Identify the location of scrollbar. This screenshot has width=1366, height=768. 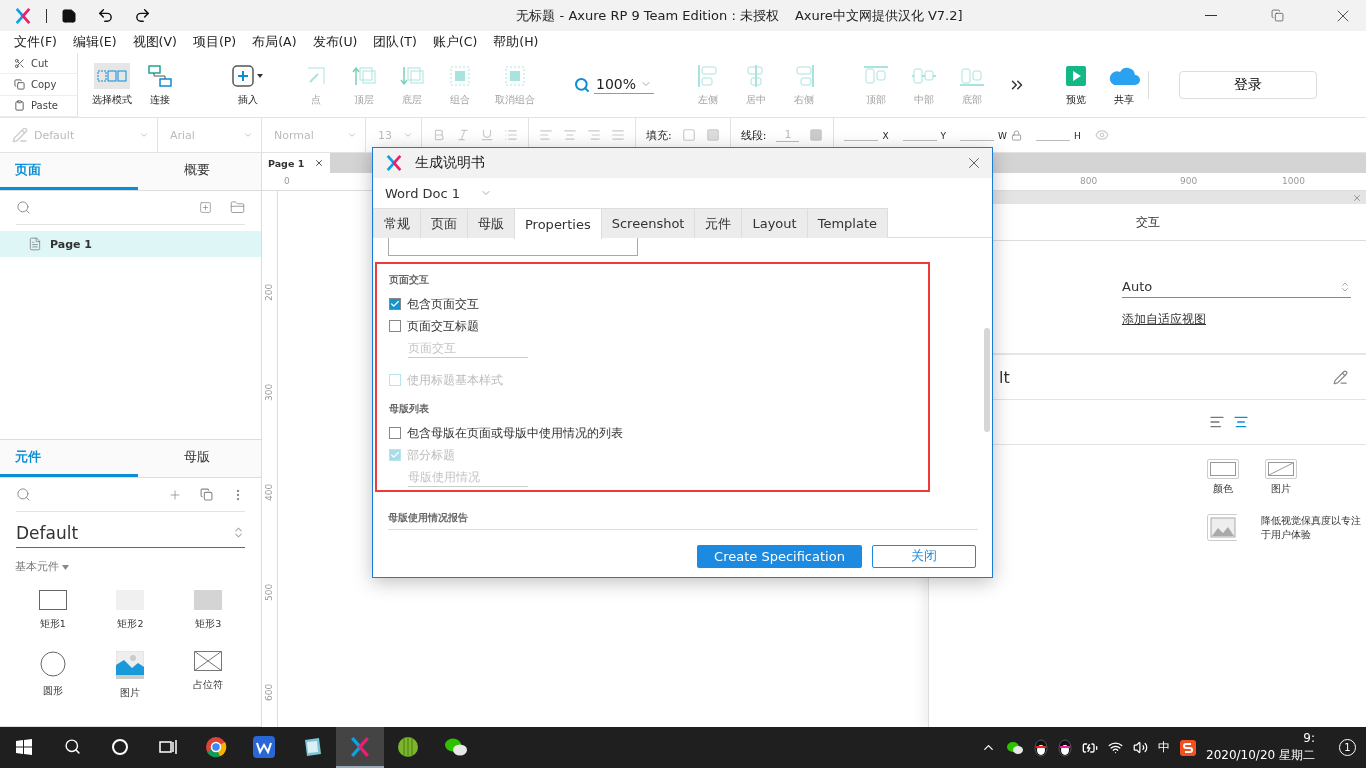
(987, 380).